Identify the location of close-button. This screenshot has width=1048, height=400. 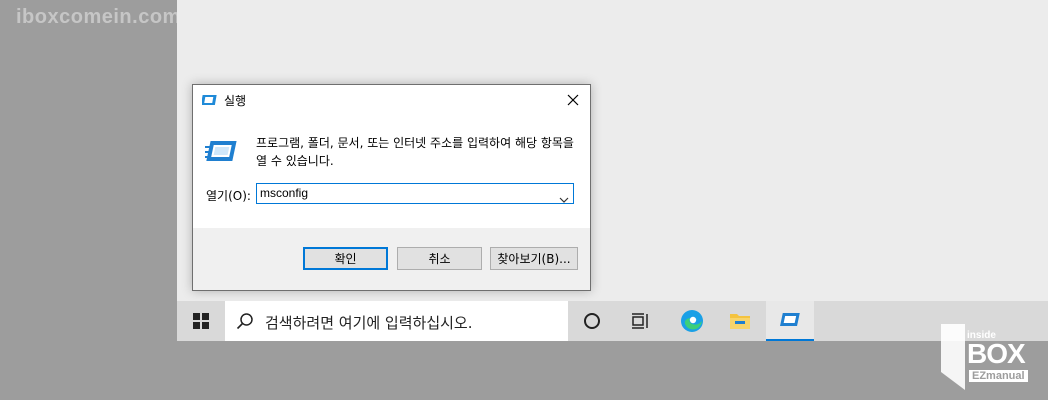
(573, 100).